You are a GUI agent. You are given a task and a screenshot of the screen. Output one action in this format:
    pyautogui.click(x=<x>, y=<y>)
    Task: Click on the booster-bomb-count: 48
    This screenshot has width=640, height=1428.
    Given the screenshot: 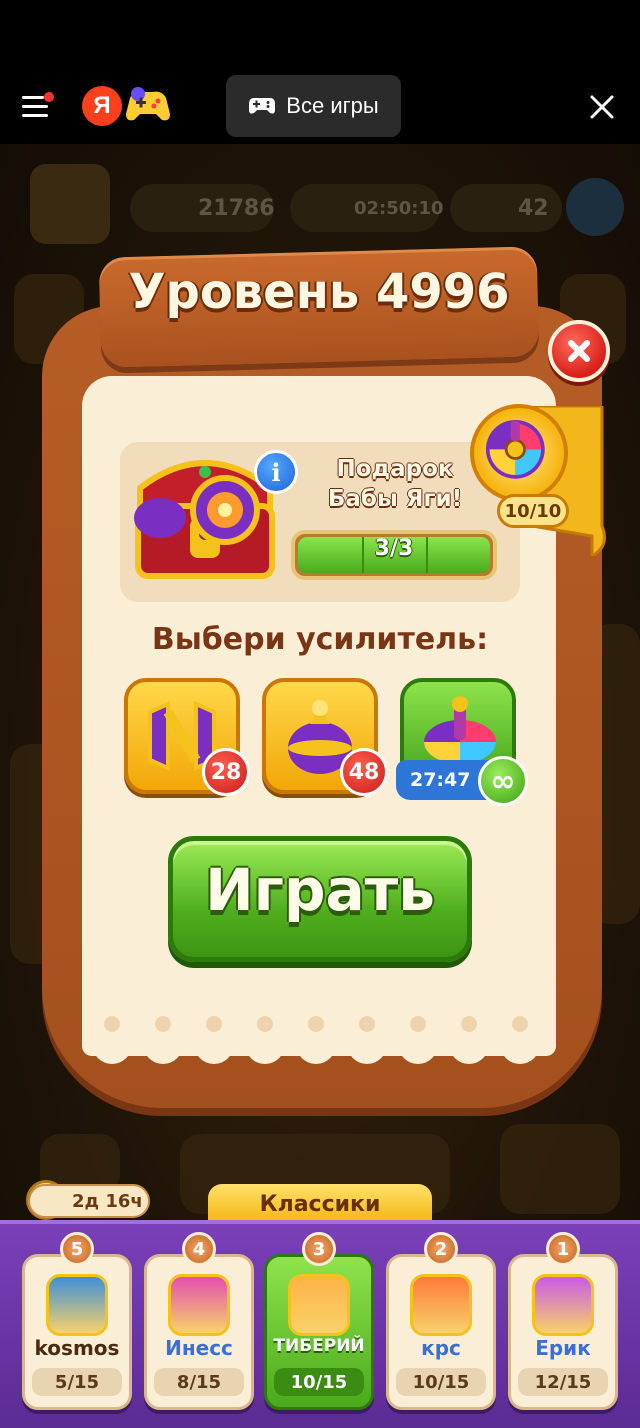 What is the action you would take?
    pyautogui.click(x=364, y=772)
    